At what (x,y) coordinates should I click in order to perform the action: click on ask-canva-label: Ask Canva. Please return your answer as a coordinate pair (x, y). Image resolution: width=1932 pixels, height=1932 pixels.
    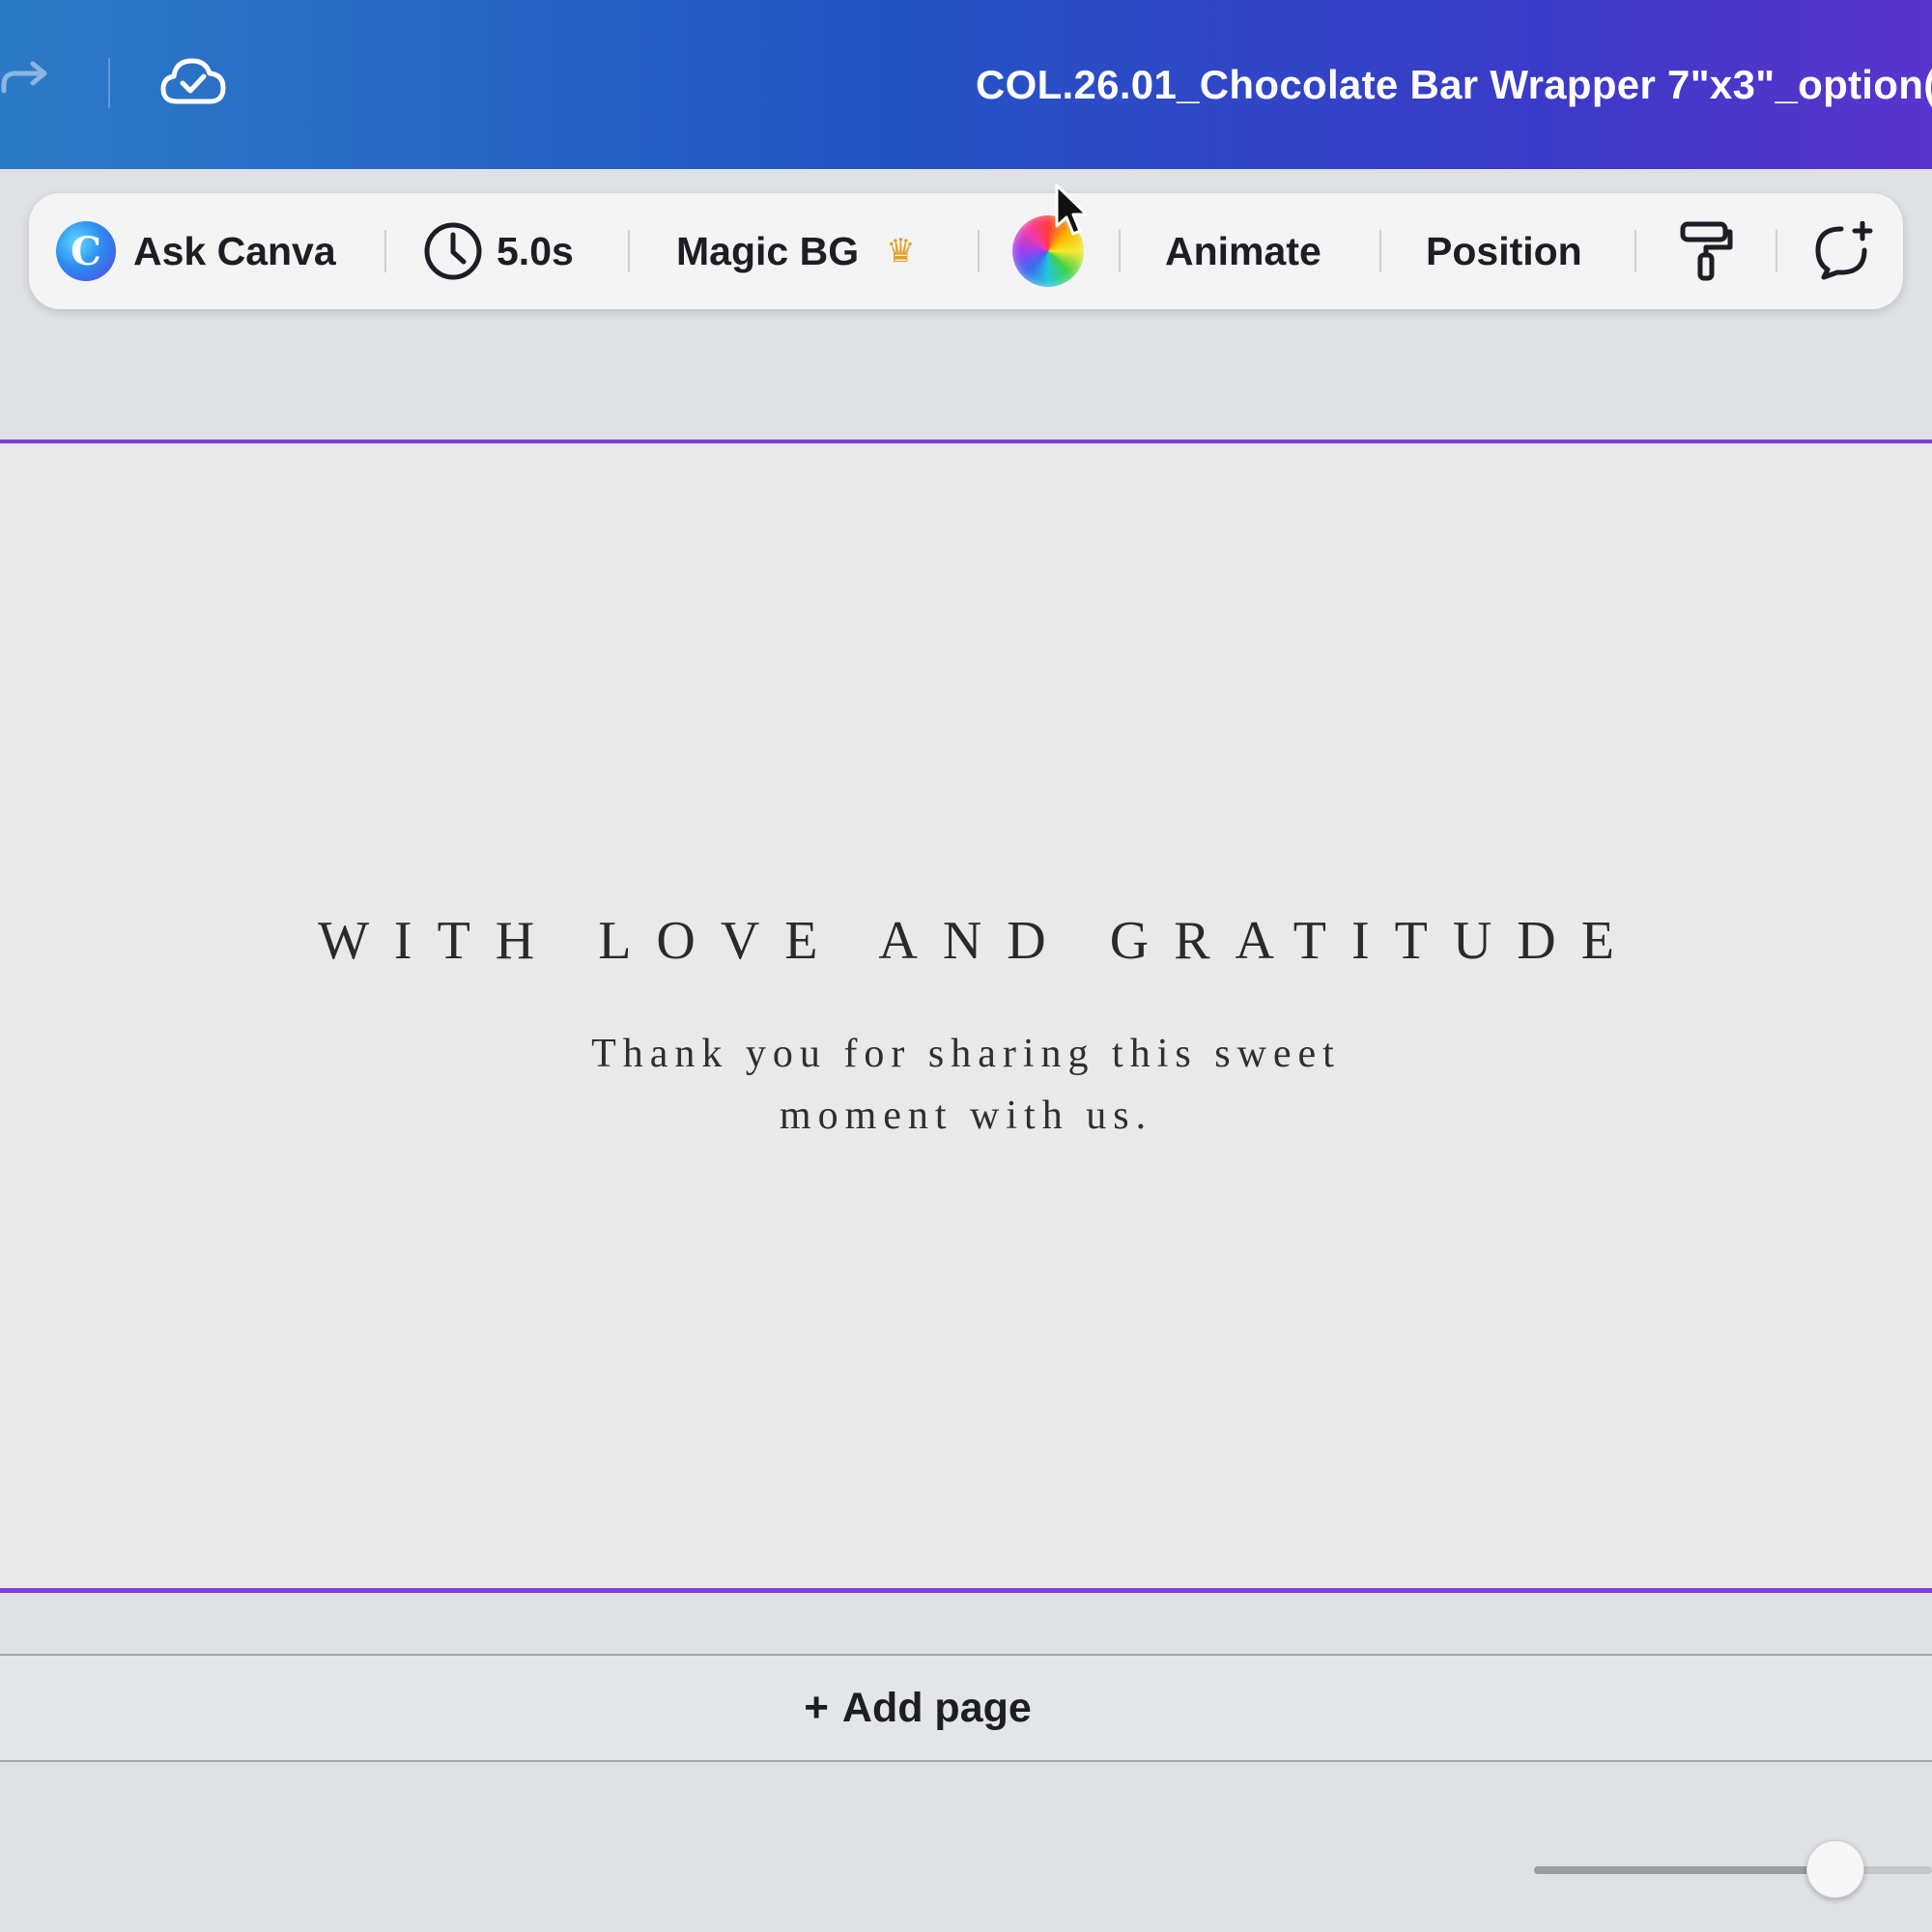
    Looking at the image, I should click on (234, 250).